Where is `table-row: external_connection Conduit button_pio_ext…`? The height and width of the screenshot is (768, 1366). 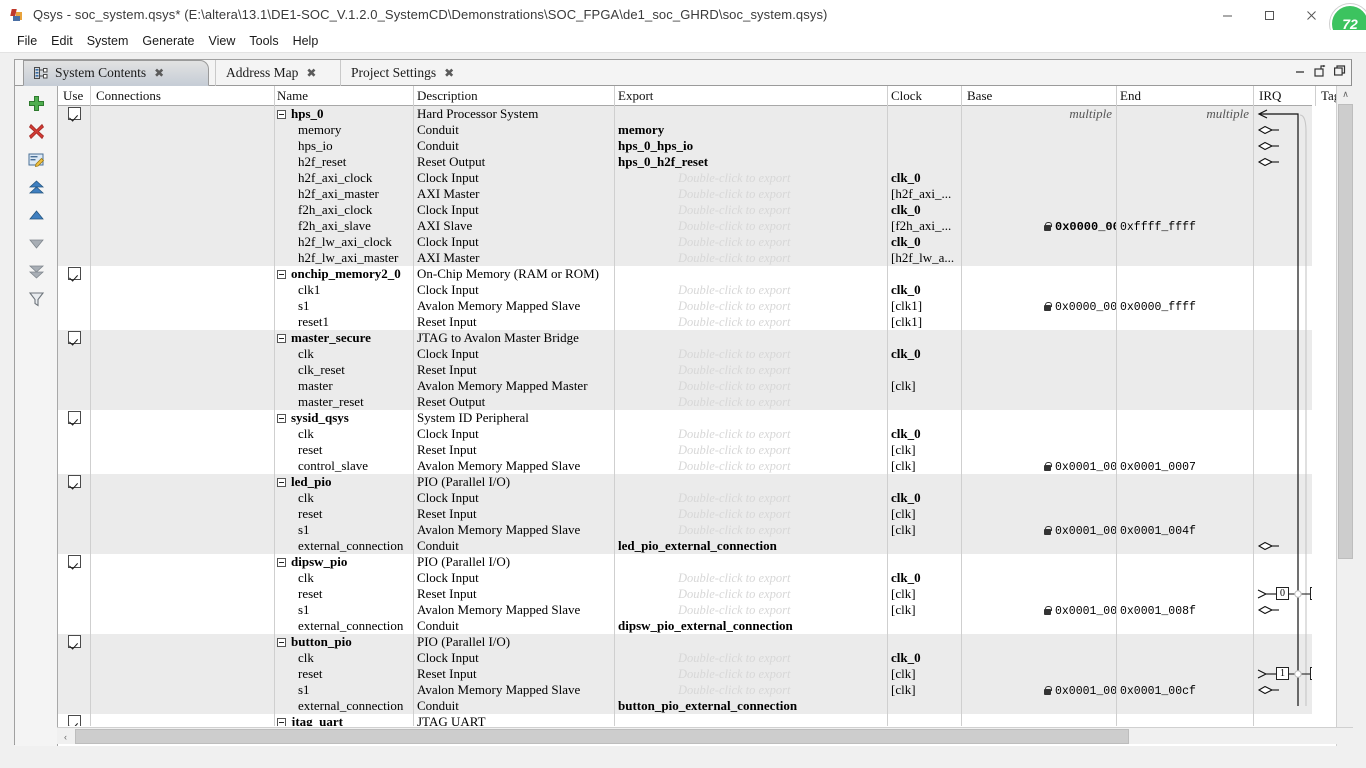
table-row: external_connection Conduit button_pio_ext… is located at coordinates (685, 706).